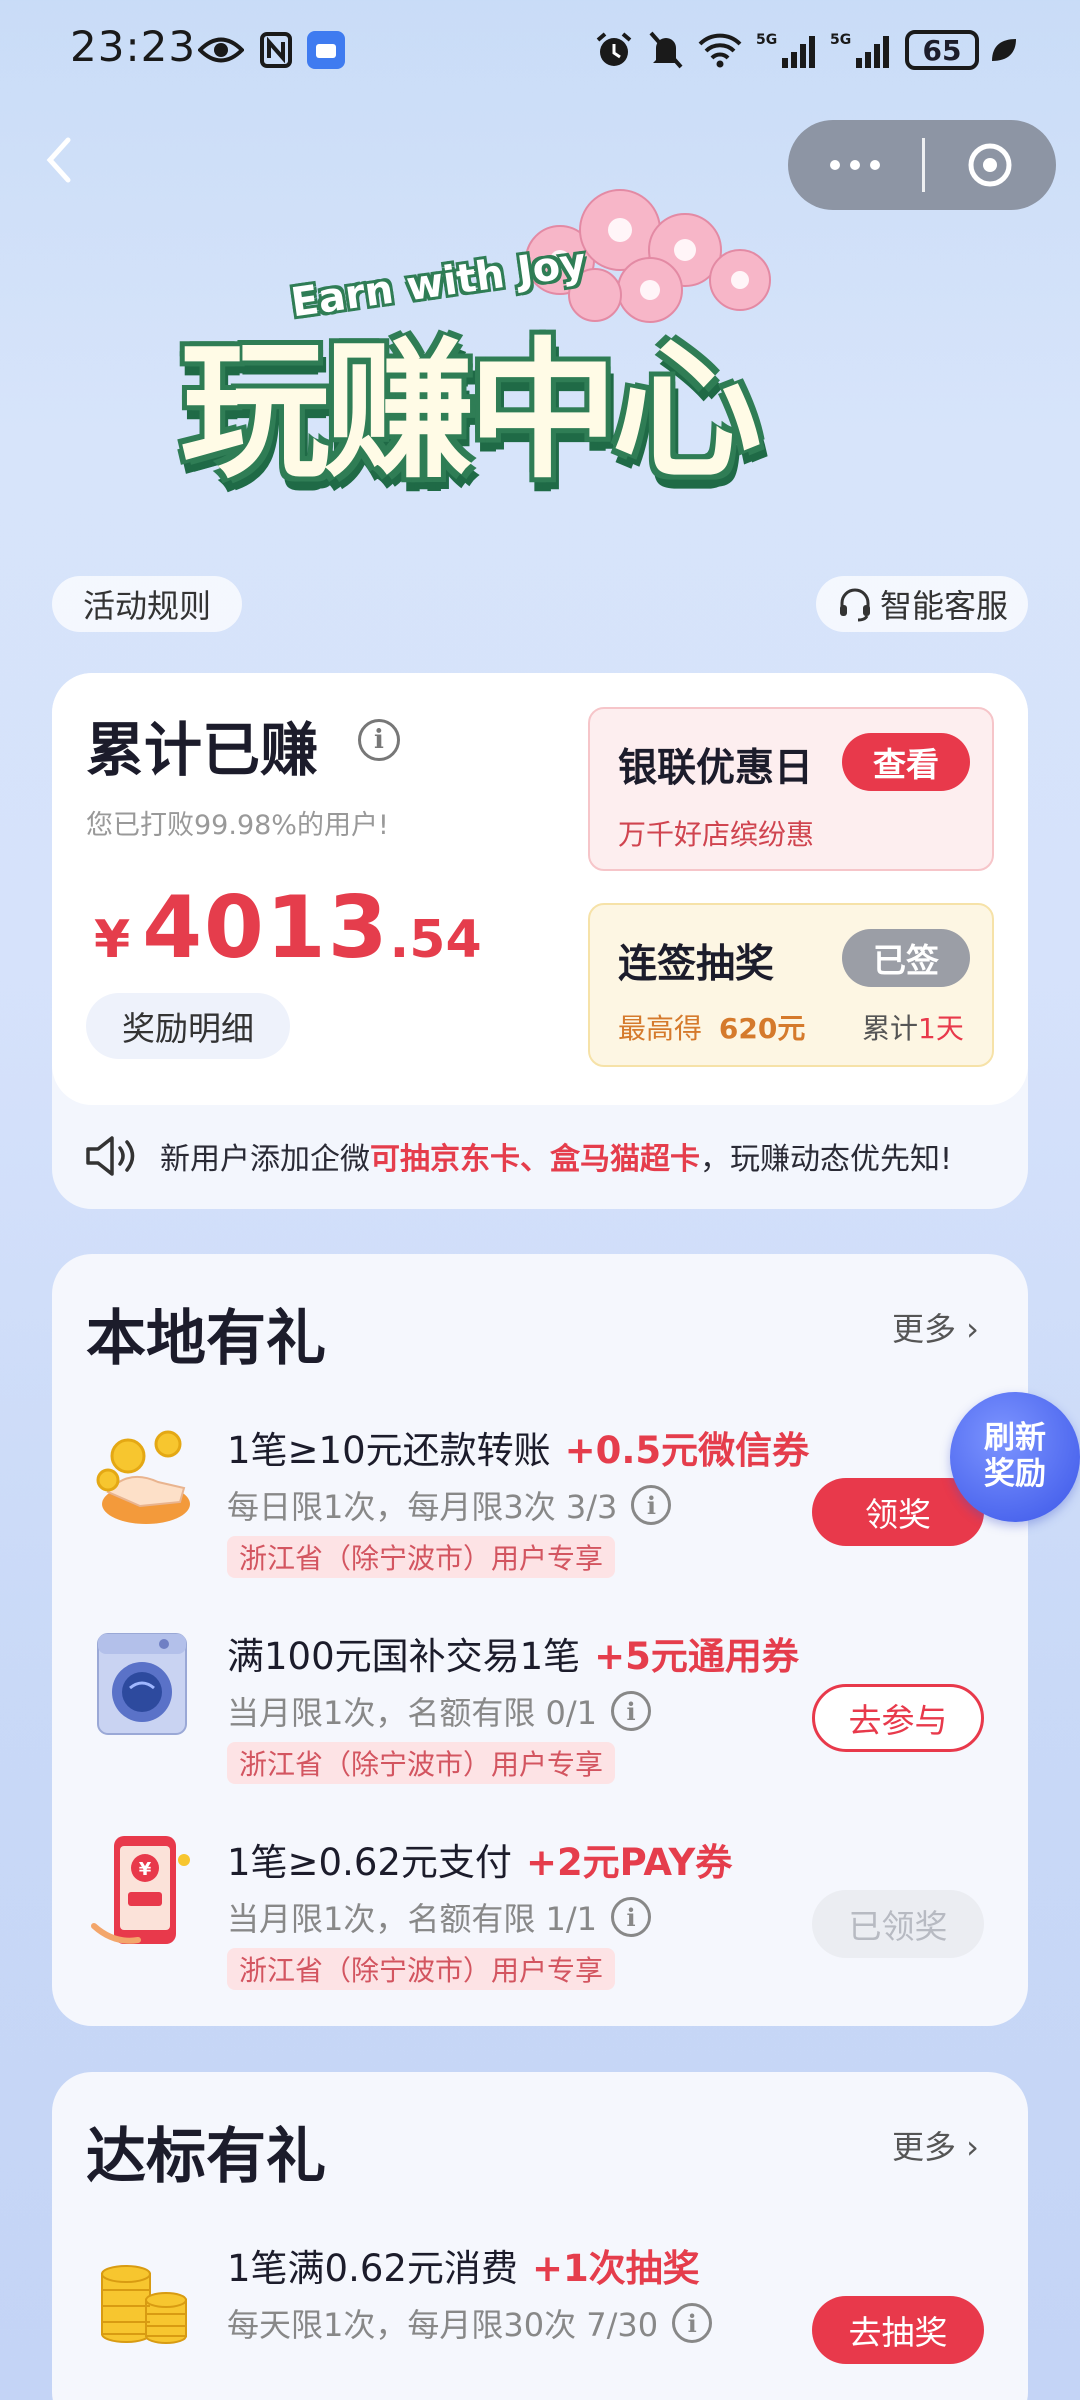 Image resolution: width=1080 pixels, height=2400 pixels. I want to click on local-more-link: 更多 ›, so click(935, 1327).